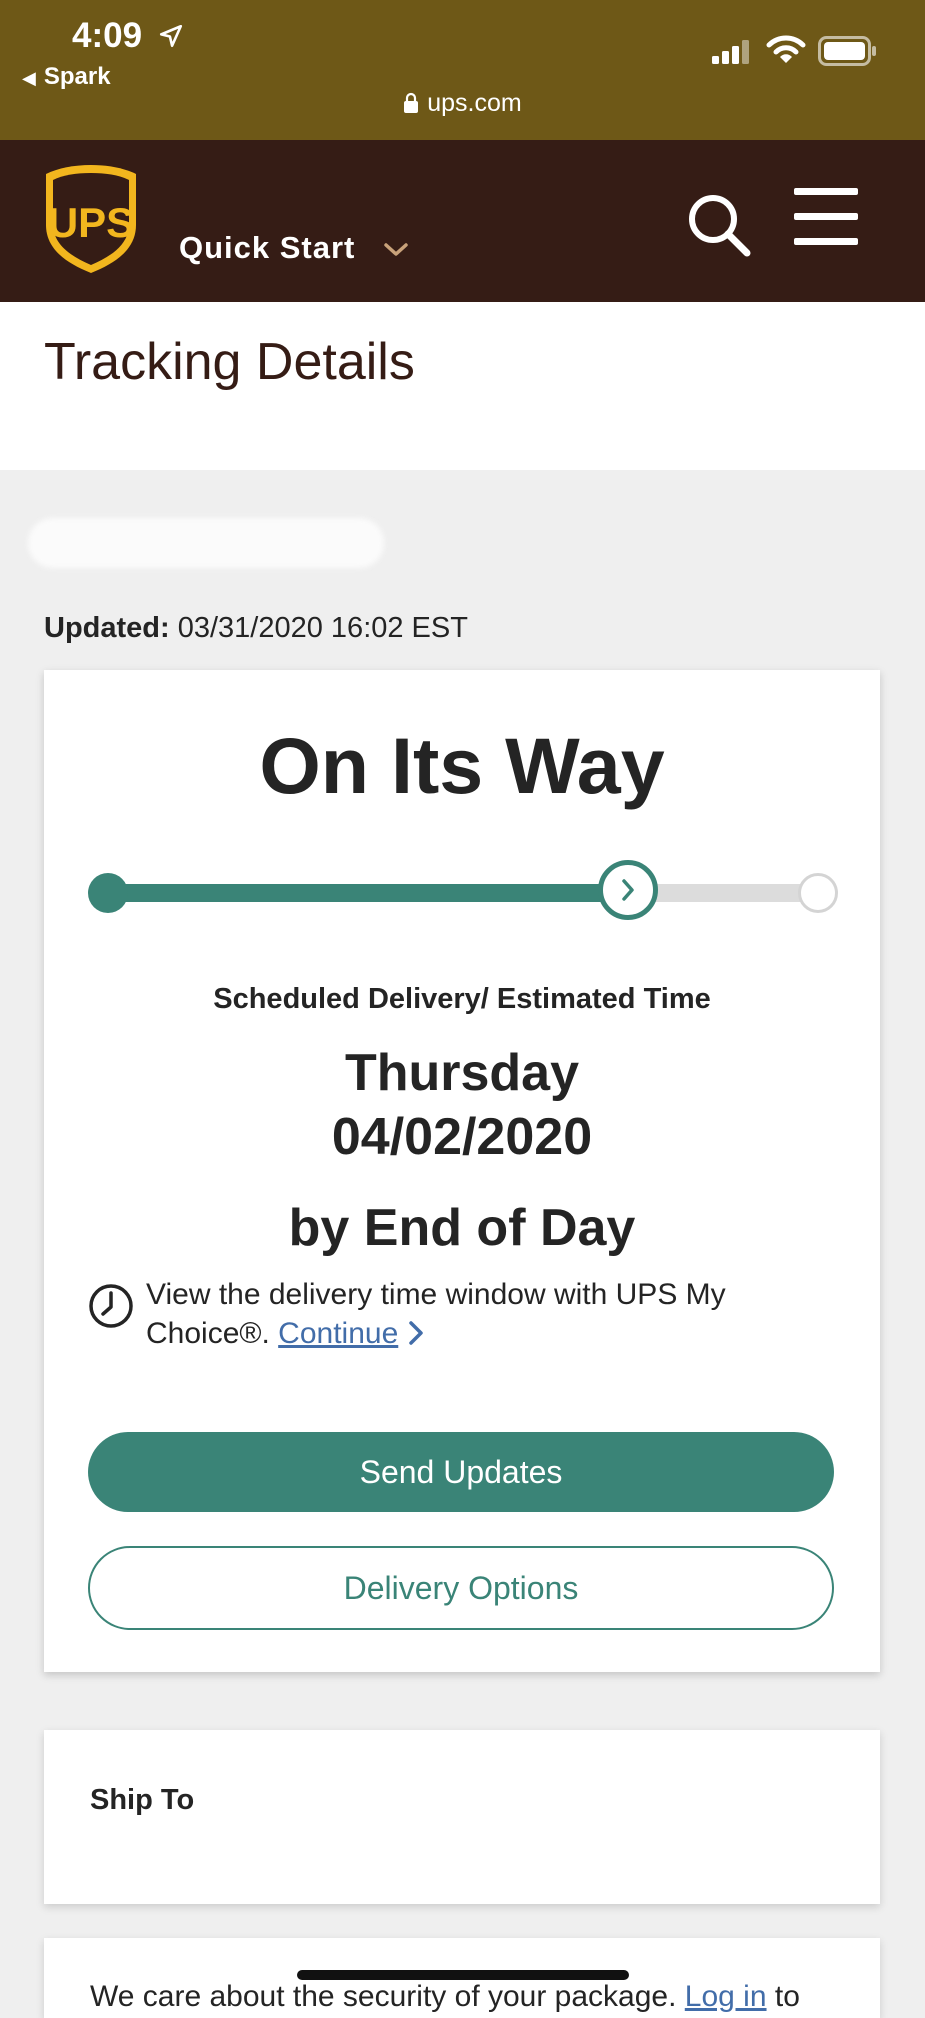  Describe the element at coordinates (462, 386) in the screenshot. I see `title-section: Tracking Details` at that location.